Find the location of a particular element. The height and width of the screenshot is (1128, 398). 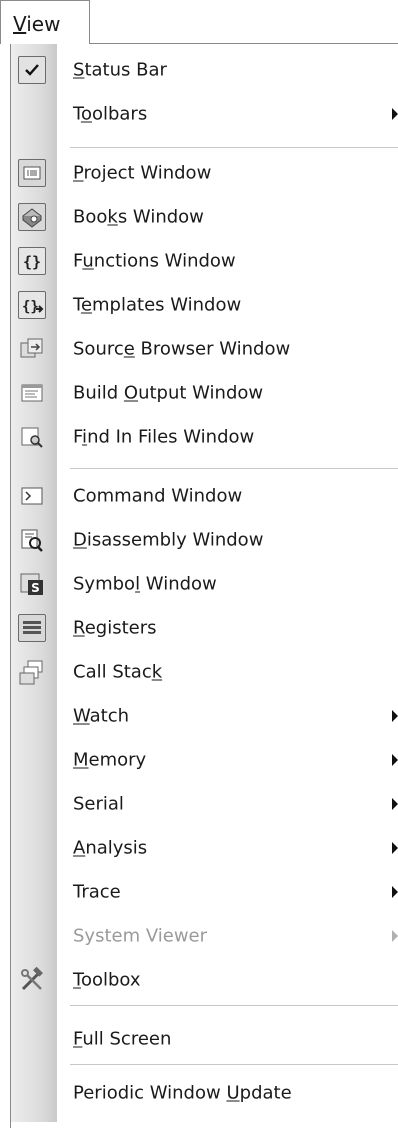

menu-item-functions-window: {} Functions Window is located at coordinates (204, 261).